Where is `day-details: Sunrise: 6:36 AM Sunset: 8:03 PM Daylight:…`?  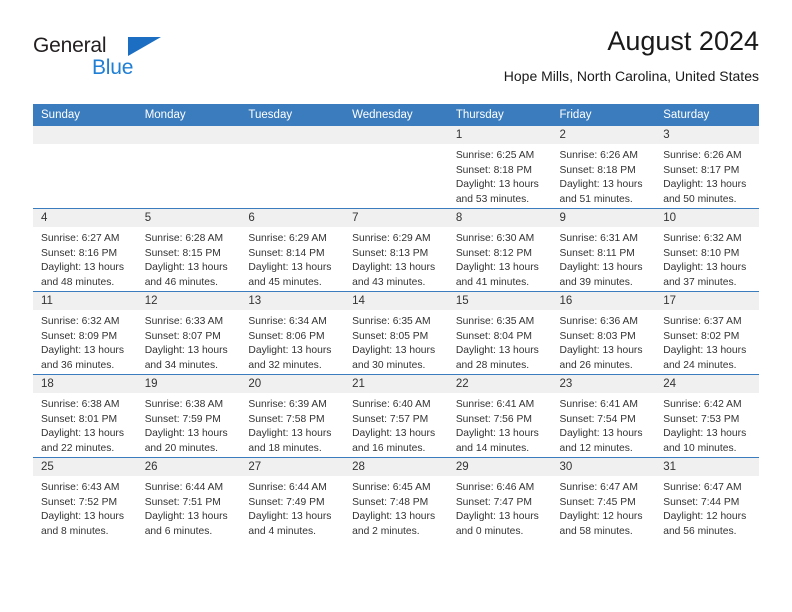
day-details: Sunrise: 6:36 AM Sunset: 8:03 PM Daylight:… is located at coordinates (604, 341).